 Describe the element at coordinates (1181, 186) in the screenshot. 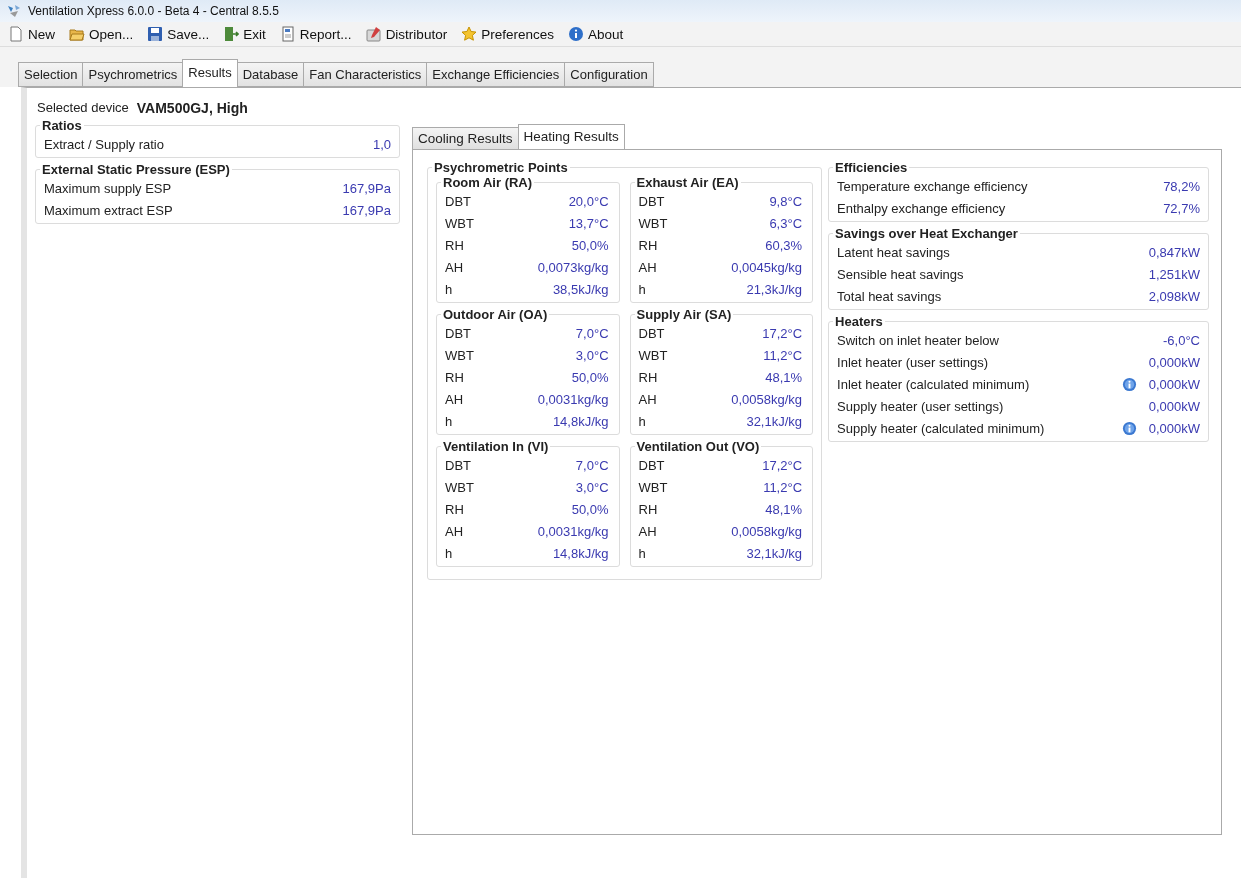

I see `field-value: 78,2%` at that location.